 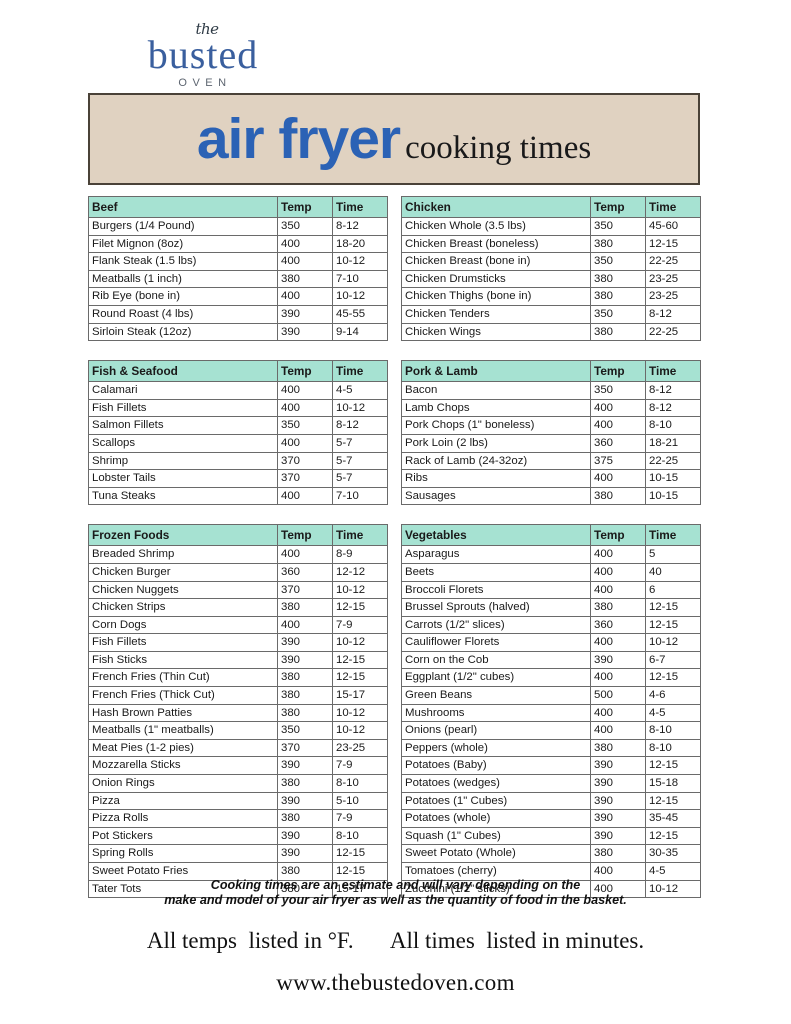 What do you see at coordinates (238, 461) in the screenshot?
I see `table-row: Shrimp 370 5-7` at bounding box center [238, 461].